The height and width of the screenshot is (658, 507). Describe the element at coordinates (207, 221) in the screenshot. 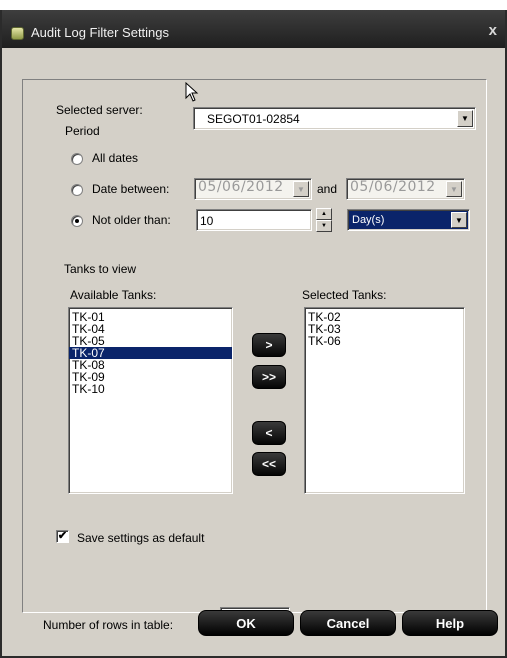

I see `not-older-value: 10` at that location.